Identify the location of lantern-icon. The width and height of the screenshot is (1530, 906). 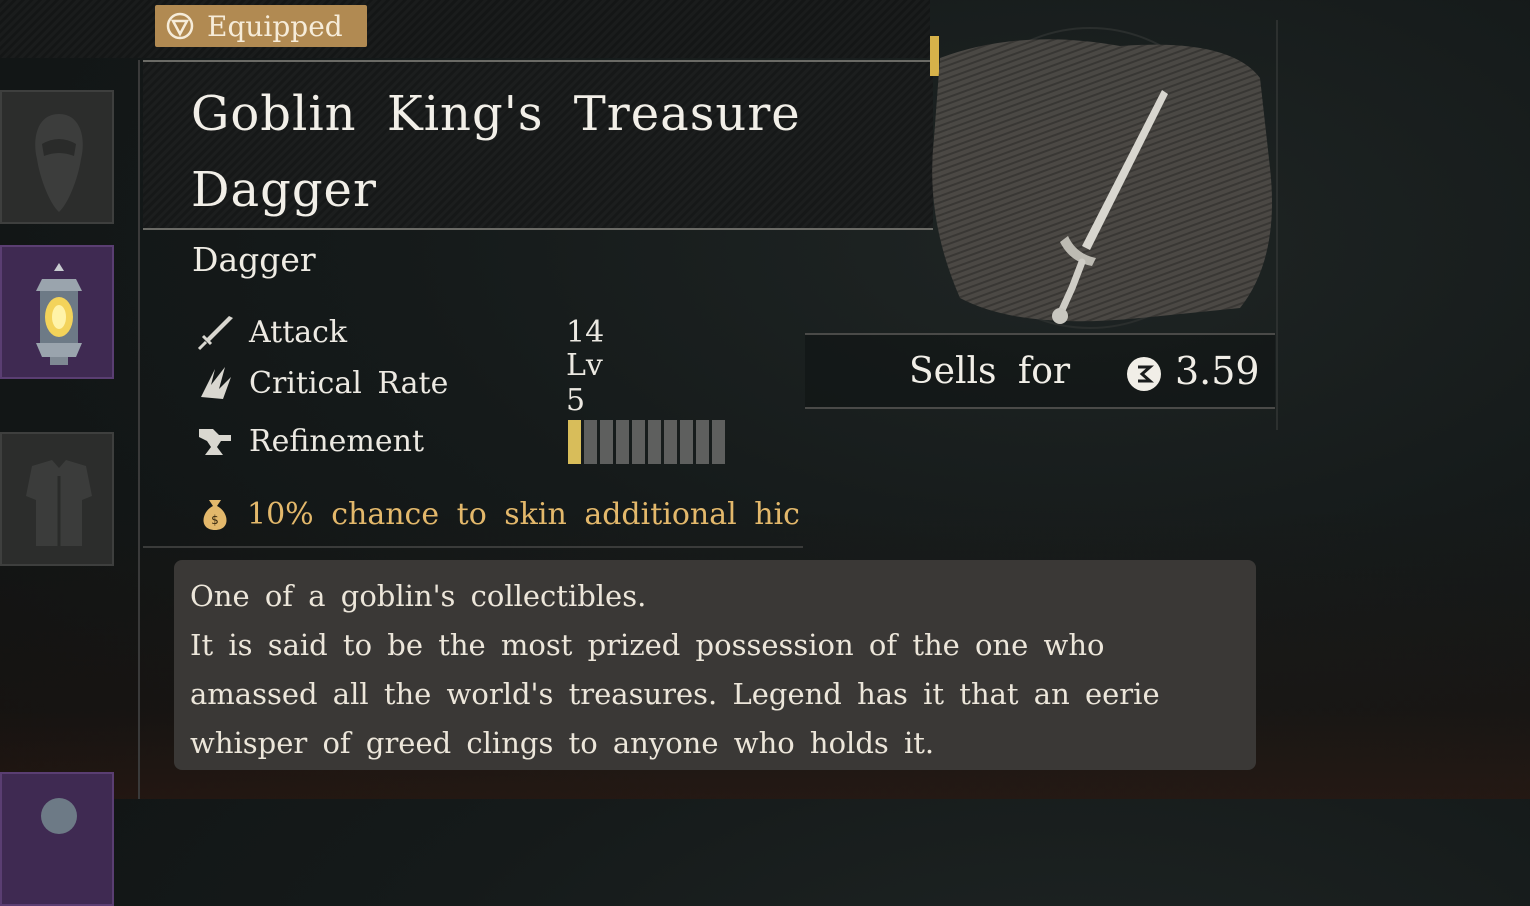
(59, 314).